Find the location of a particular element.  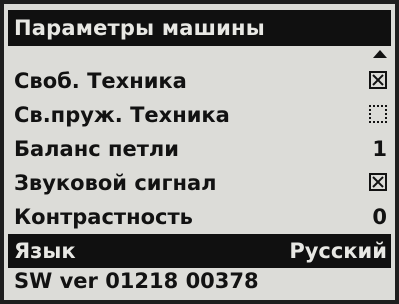

menu-item-value: 1 is located at coordinates (379, 149).